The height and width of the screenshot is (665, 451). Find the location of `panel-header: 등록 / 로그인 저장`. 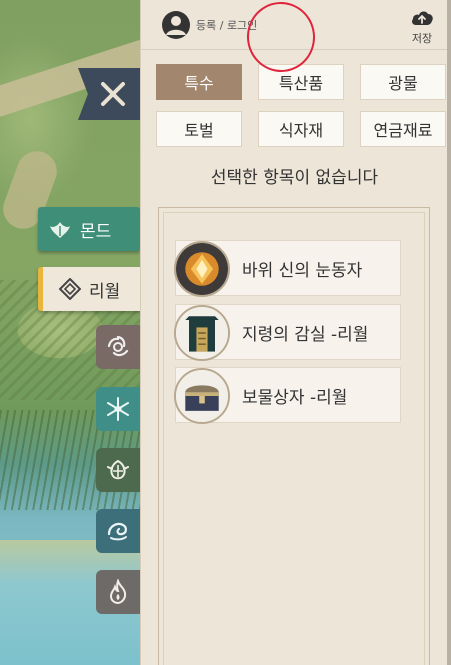

panel-header: 등록 / 로그인 저장 is located at coordinates (294, 25).